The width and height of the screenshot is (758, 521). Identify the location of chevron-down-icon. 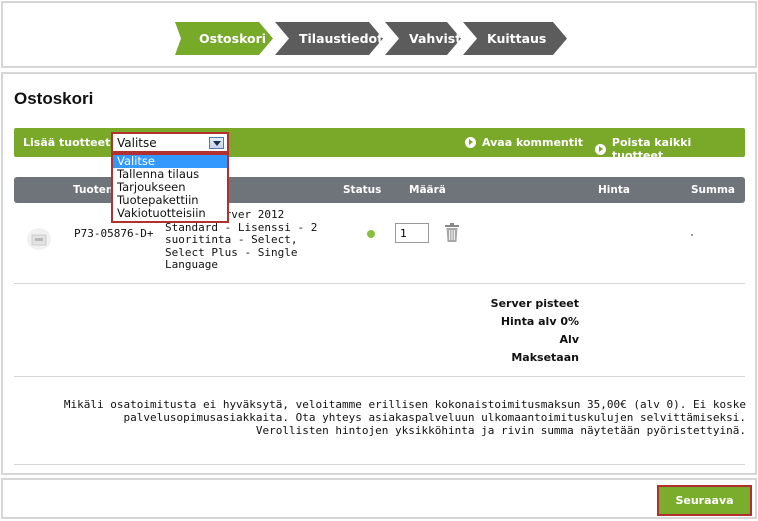
(216, 143).